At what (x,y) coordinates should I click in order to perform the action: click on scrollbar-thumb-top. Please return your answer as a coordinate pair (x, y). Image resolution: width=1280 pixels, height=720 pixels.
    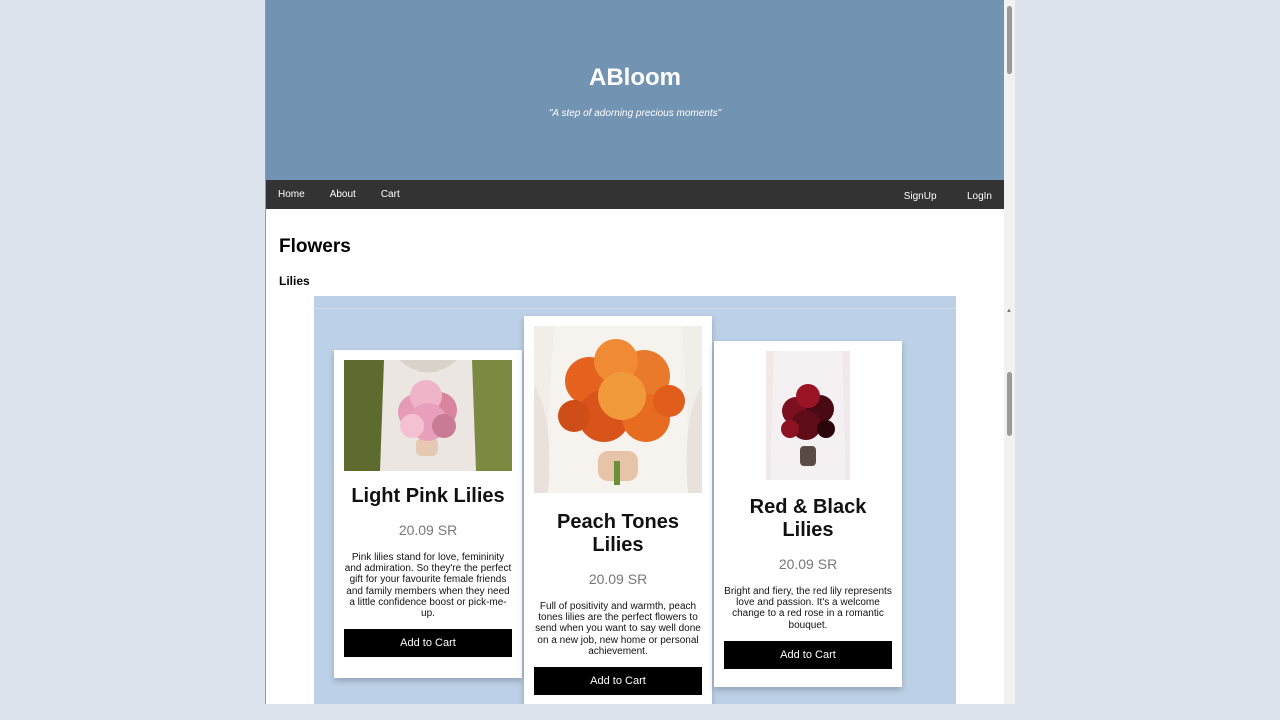
    Looking at the image, I should click on (1009, 40).